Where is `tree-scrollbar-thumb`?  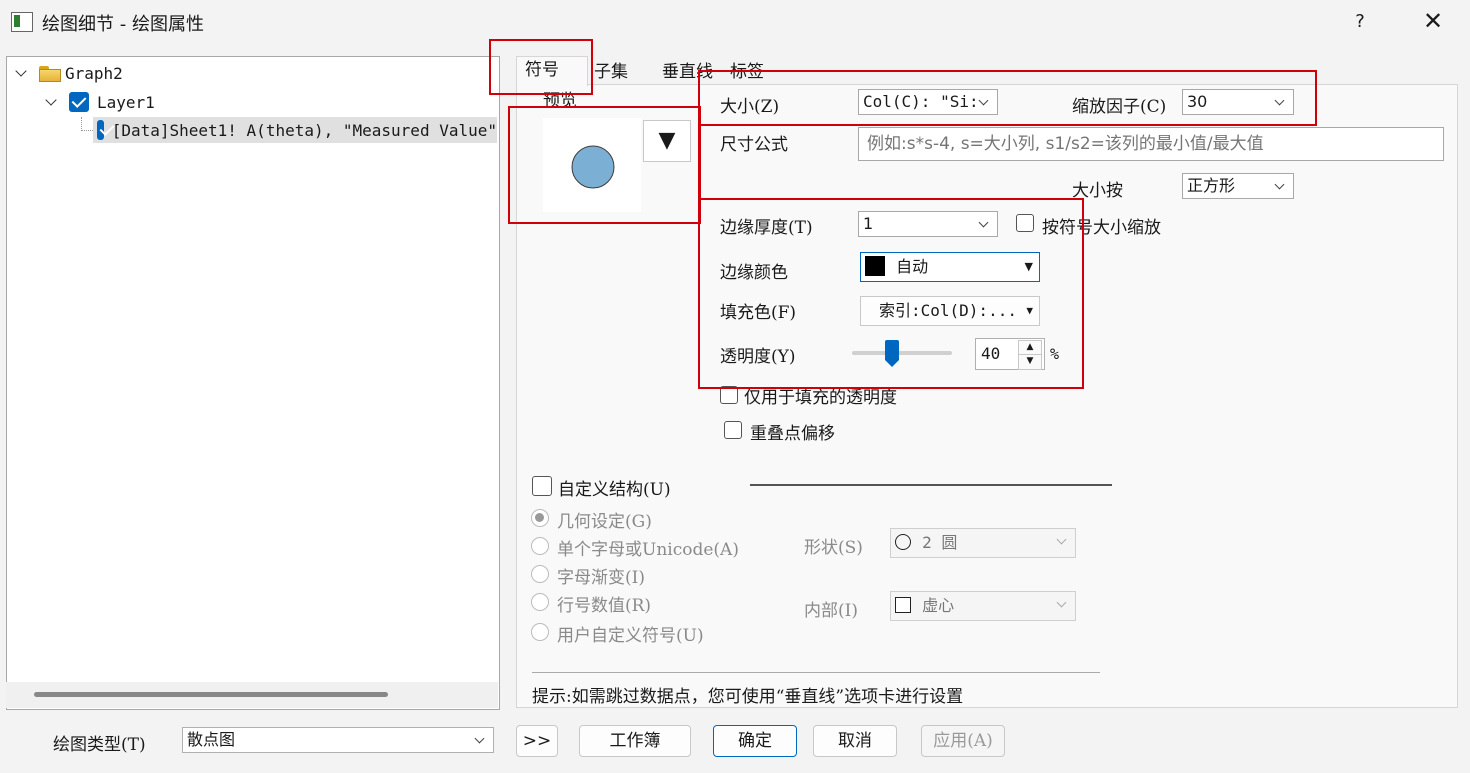
tree-scrollbar-thumb is located at coordinates (211, 694).